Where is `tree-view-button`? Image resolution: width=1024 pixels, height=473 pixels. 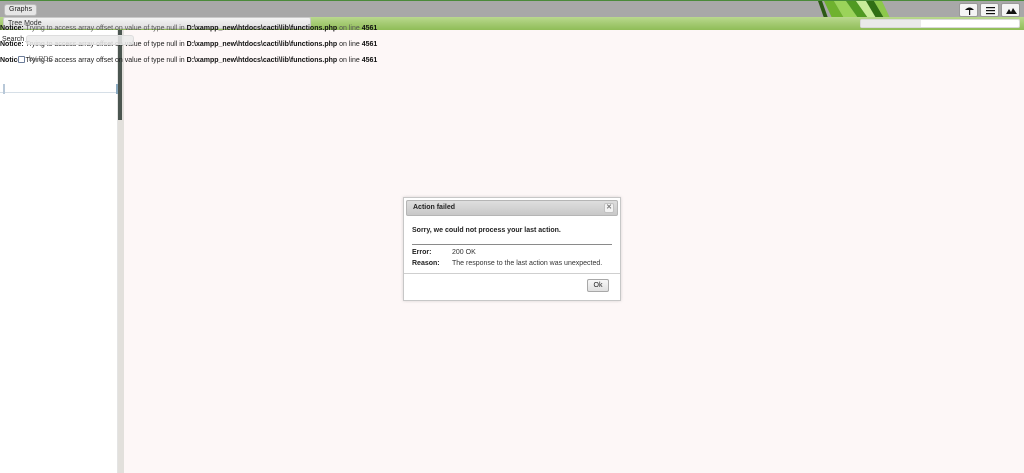
tree-view-button is located at coordinates (968, 10).